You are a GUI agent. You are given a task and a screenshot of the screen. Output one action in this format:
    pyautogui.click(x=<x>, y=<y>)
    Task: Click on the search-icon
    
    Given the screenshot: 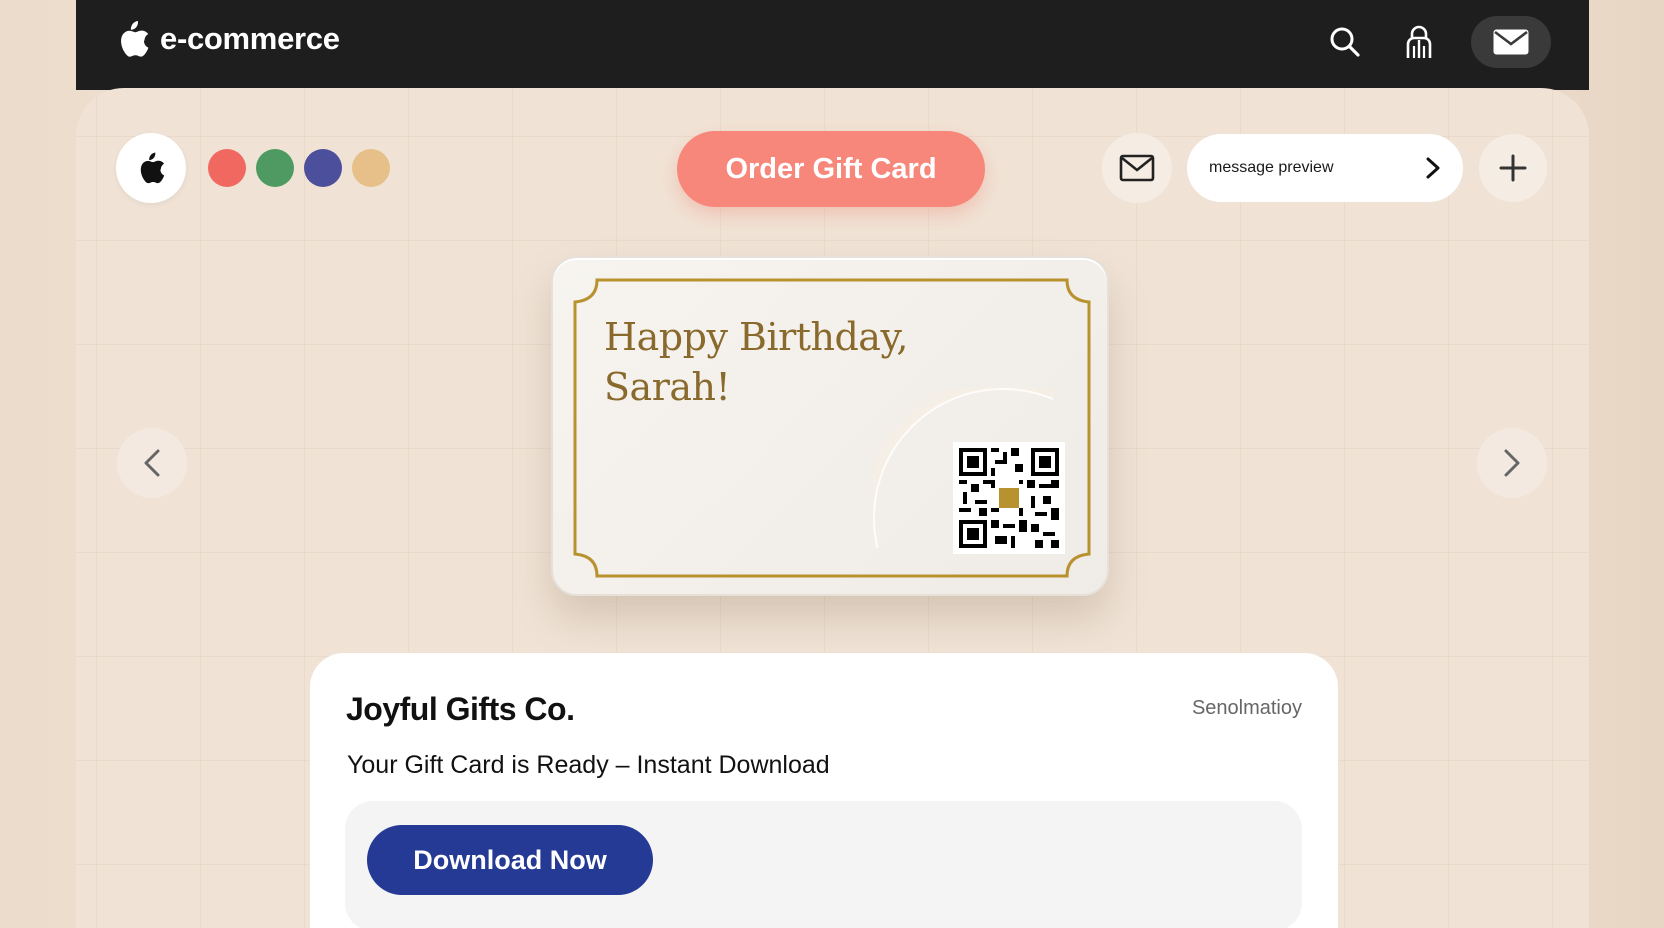 What is the action you would take?
    pyautogui.click(x=1345, y=42)
    